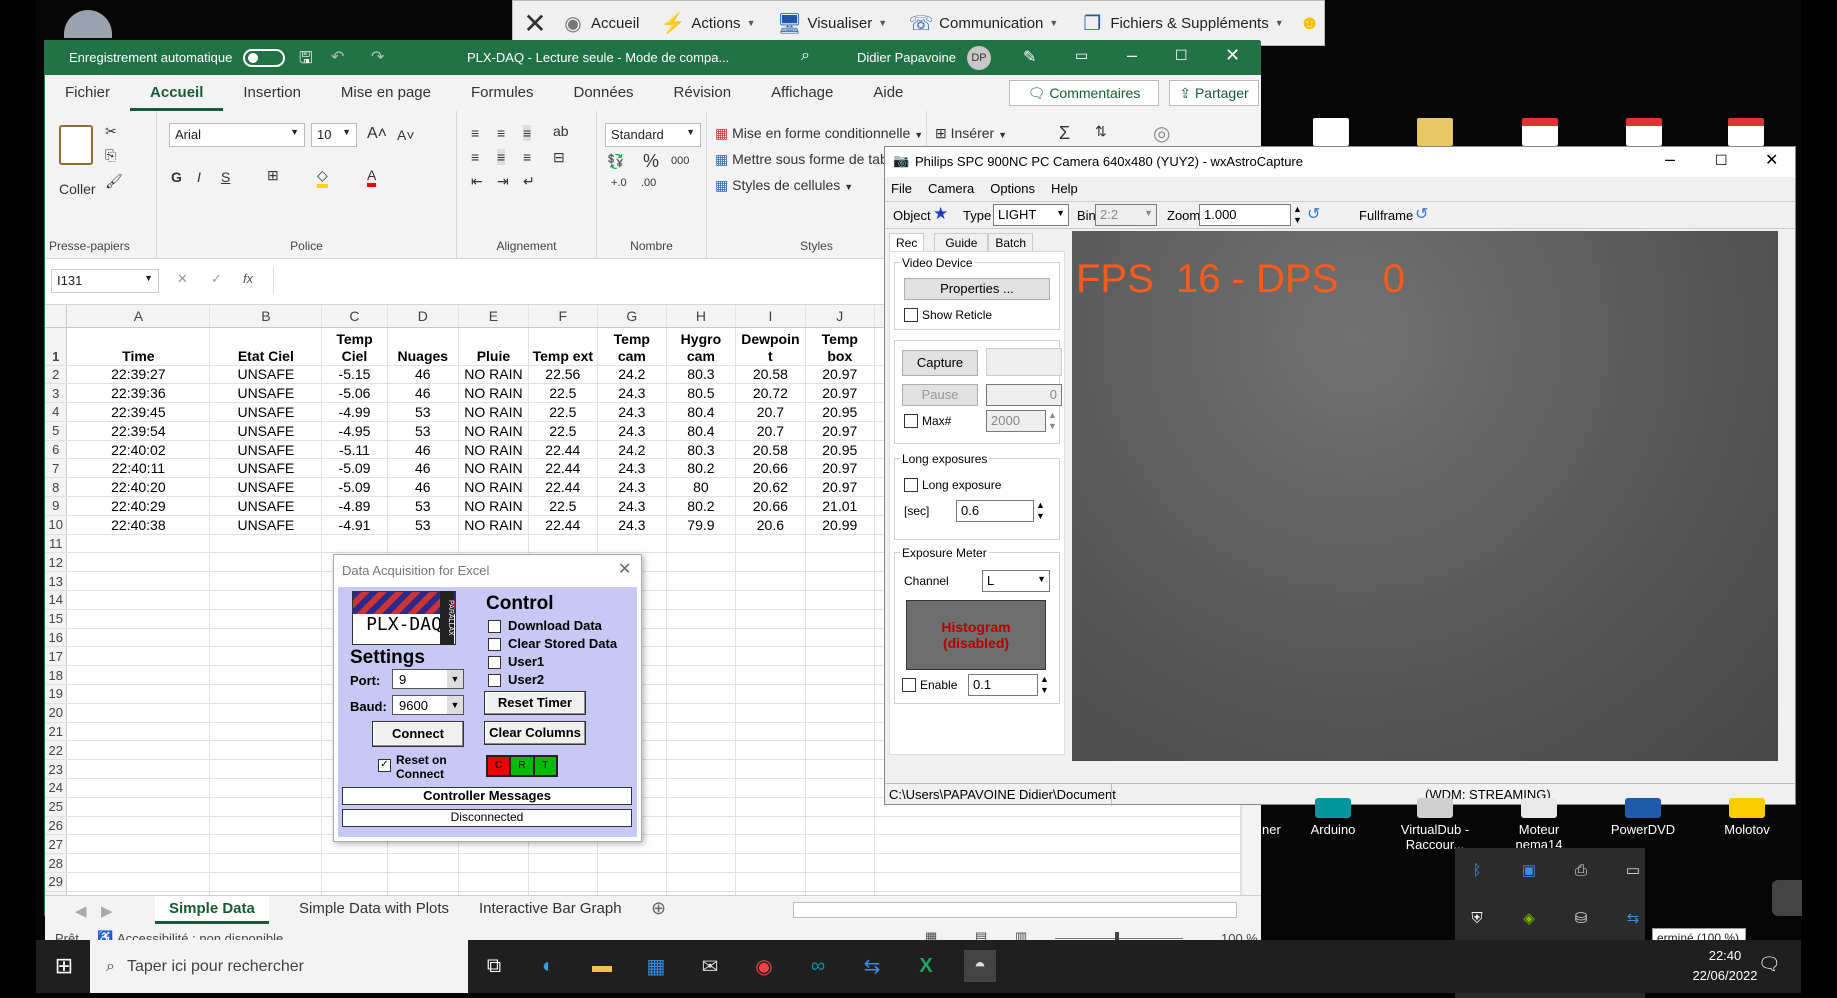 This screenshot has width=1837, height=998. Describe the element at coordinates (770, 393) in the screenshot. I see `cell: 20.72` at that location.